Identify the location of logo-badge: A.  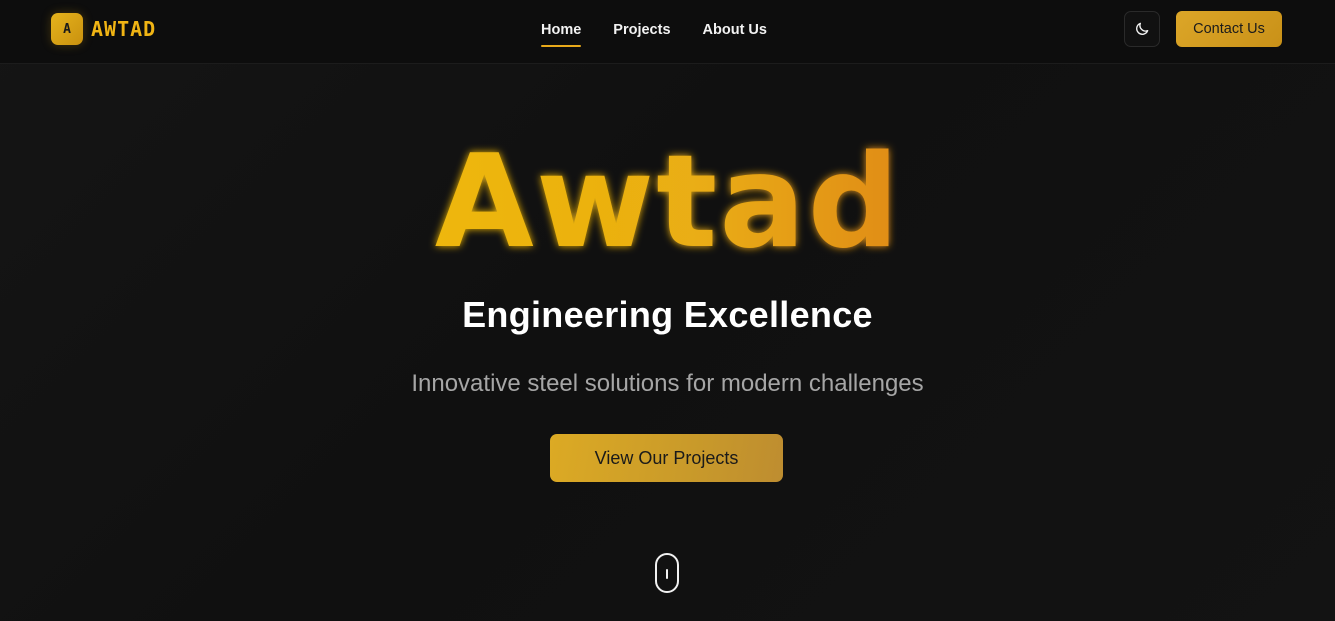
(67, 29).